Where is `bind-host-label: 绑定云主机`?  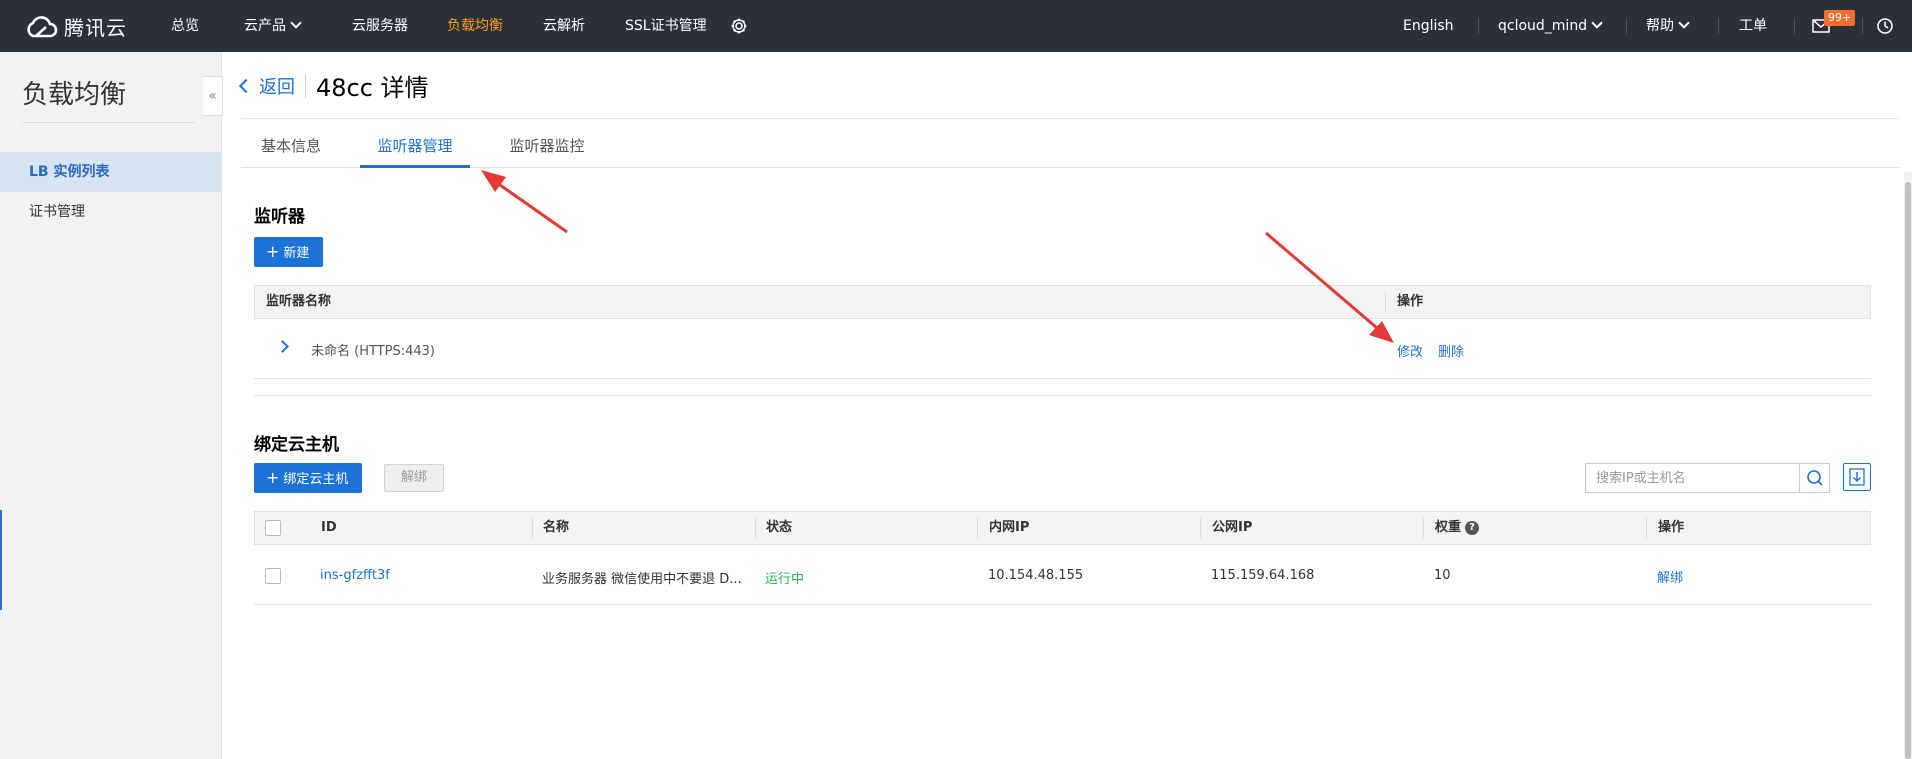 bind-host-label: 绑定云主机 is located at coordinates (316, 479).